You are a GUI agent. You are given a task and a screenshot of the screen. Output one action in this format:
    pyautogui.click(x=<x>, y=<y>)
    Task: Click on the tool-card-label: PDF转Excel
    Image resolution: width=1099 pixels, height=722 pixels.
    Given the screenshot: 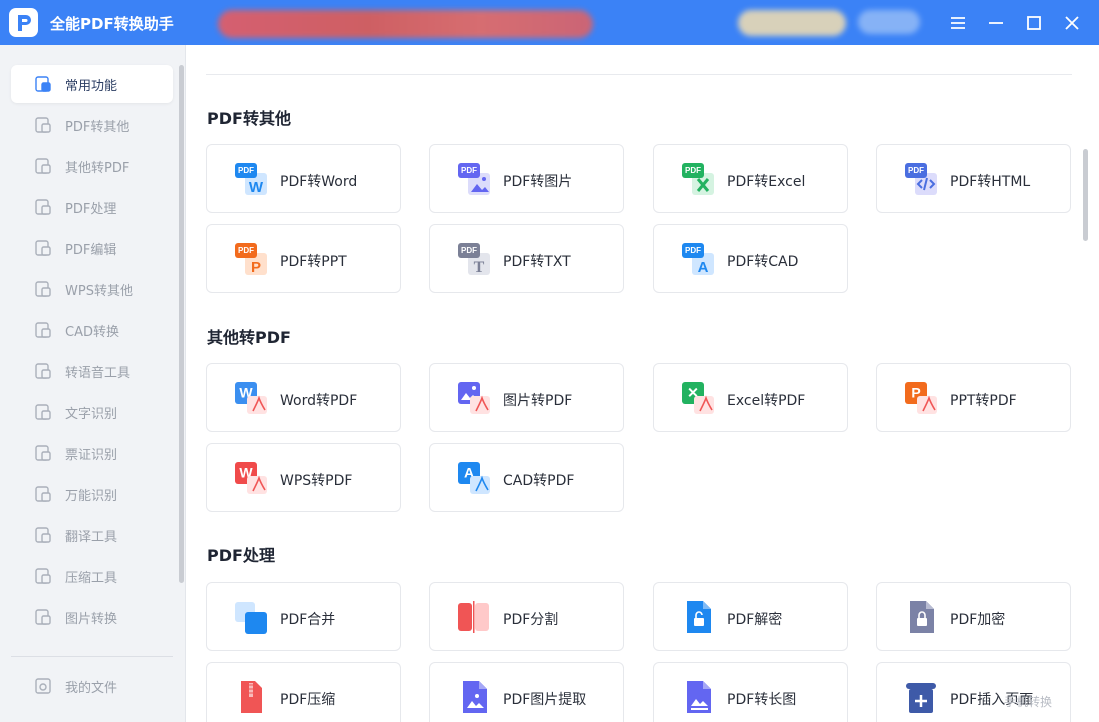 What is the action you would take?
    pyautogui.click(x=766, y=182)
    